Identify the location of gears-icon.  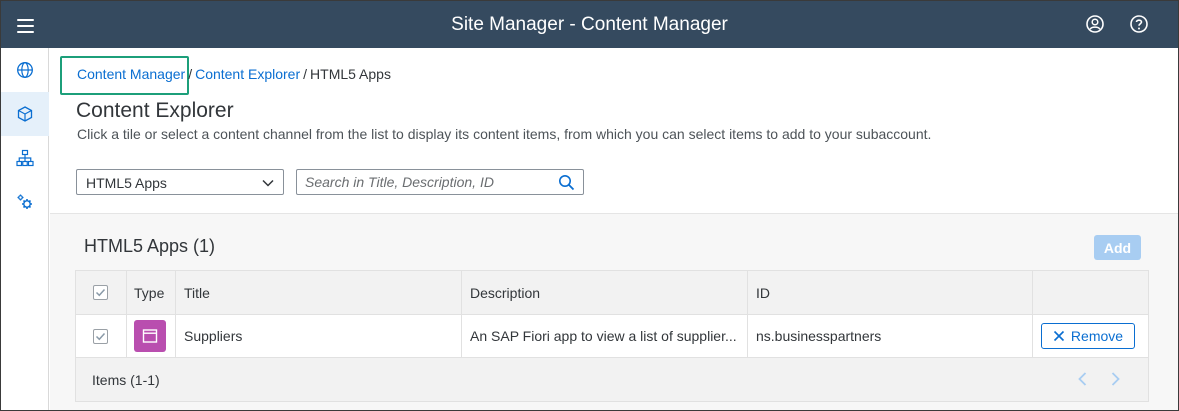
(24, 201).